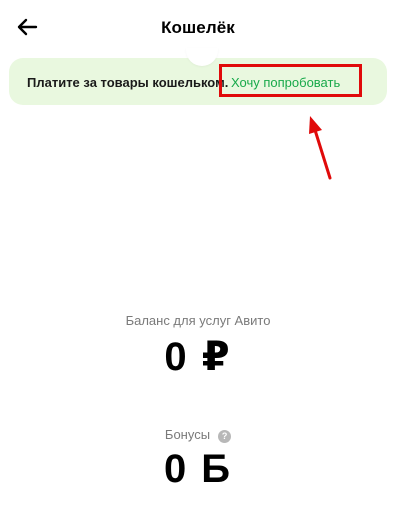 This screenshot has height=513, width=396. What do you see at coordinates (198, 469) in the screenshot?
I see `bonuses-value: 0 Б` at bounding box center [198, 469].